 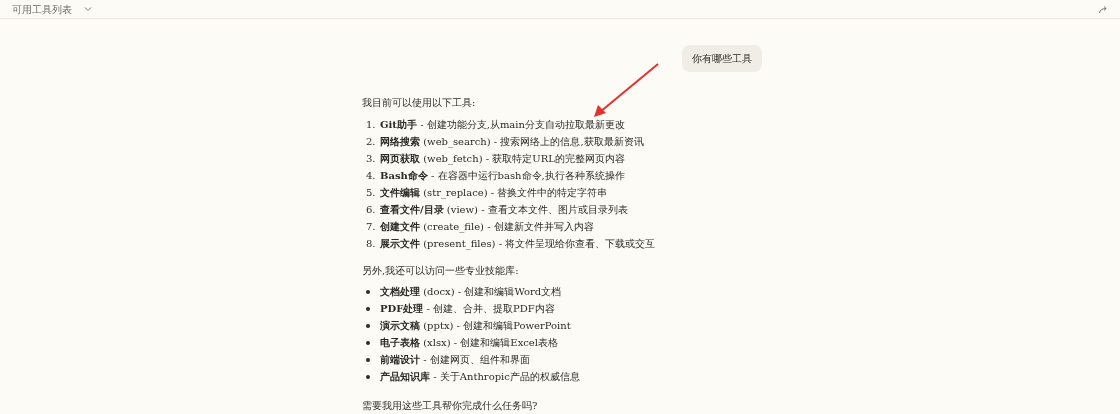 I want to click on tool-item: 网络搜索 (web_search) - 搜索网络上的信息,获取最新资讯, so click(x=512, y=142).